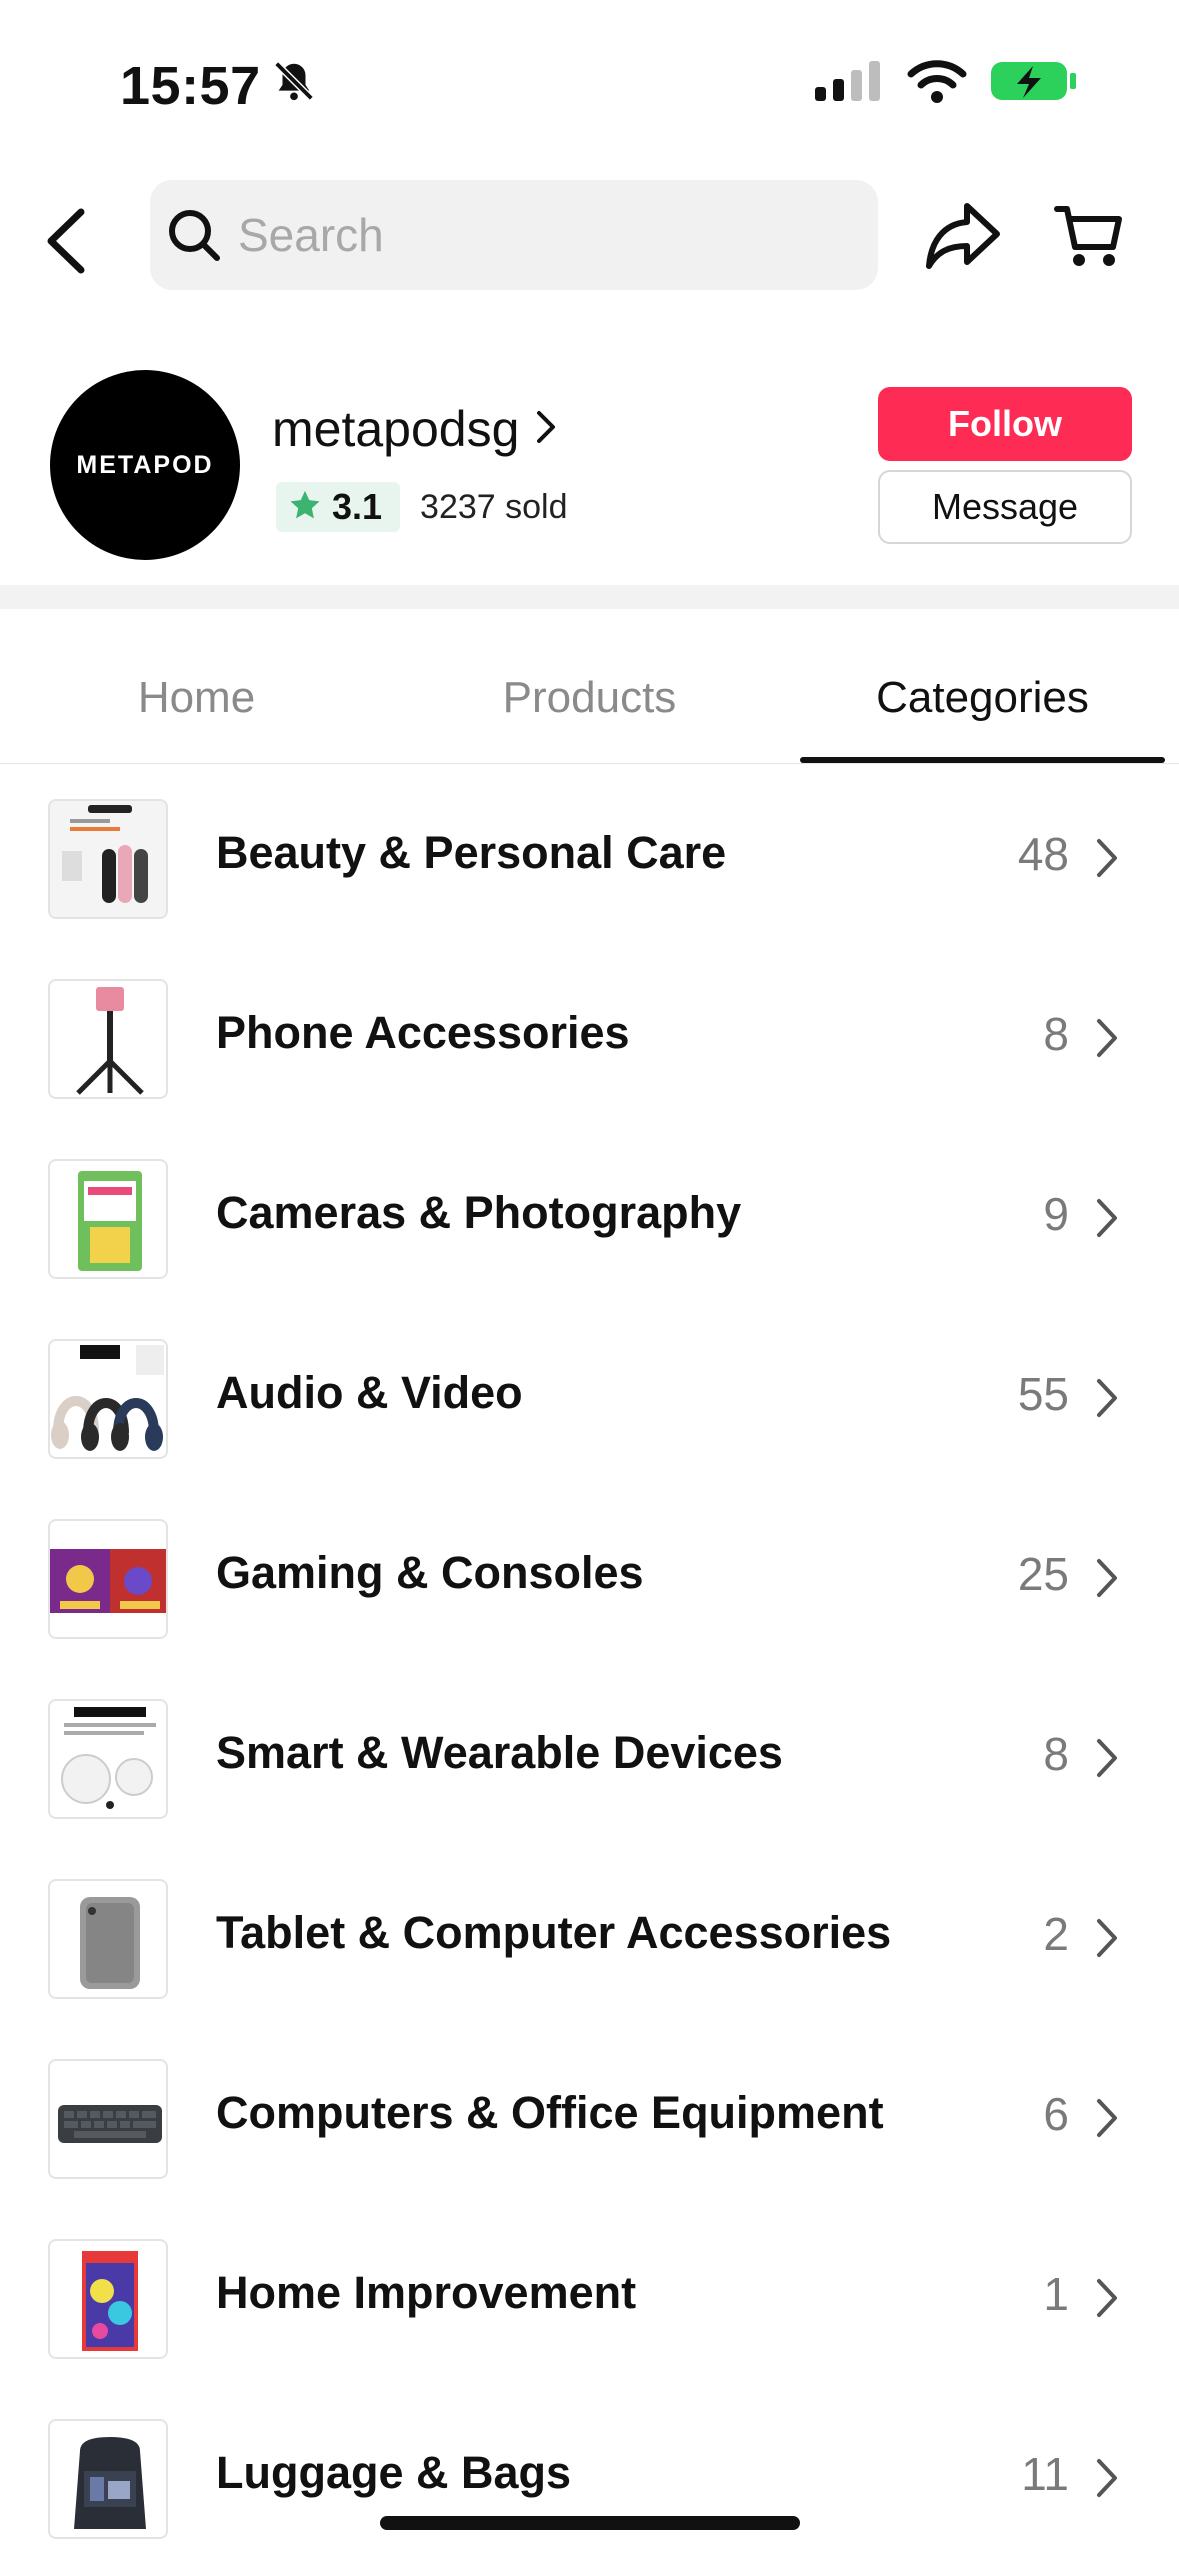 The image size is (1179, 2556). I want to click on bell-slash-icon, so click(294, 86).